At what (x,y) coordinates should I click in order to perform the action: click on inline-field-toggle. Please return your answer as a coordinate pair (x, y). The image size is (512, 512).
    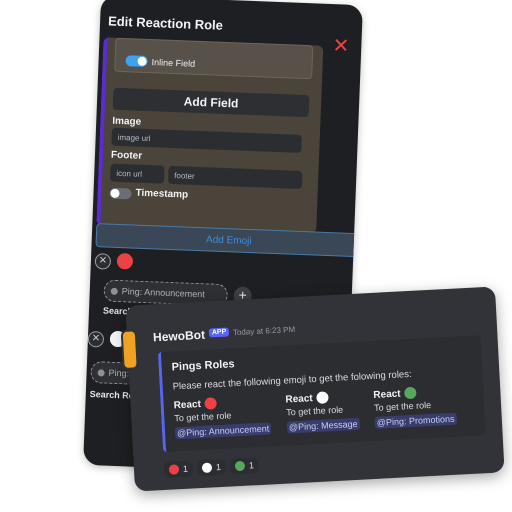
    Looking at the image, I should click on (136, 61).